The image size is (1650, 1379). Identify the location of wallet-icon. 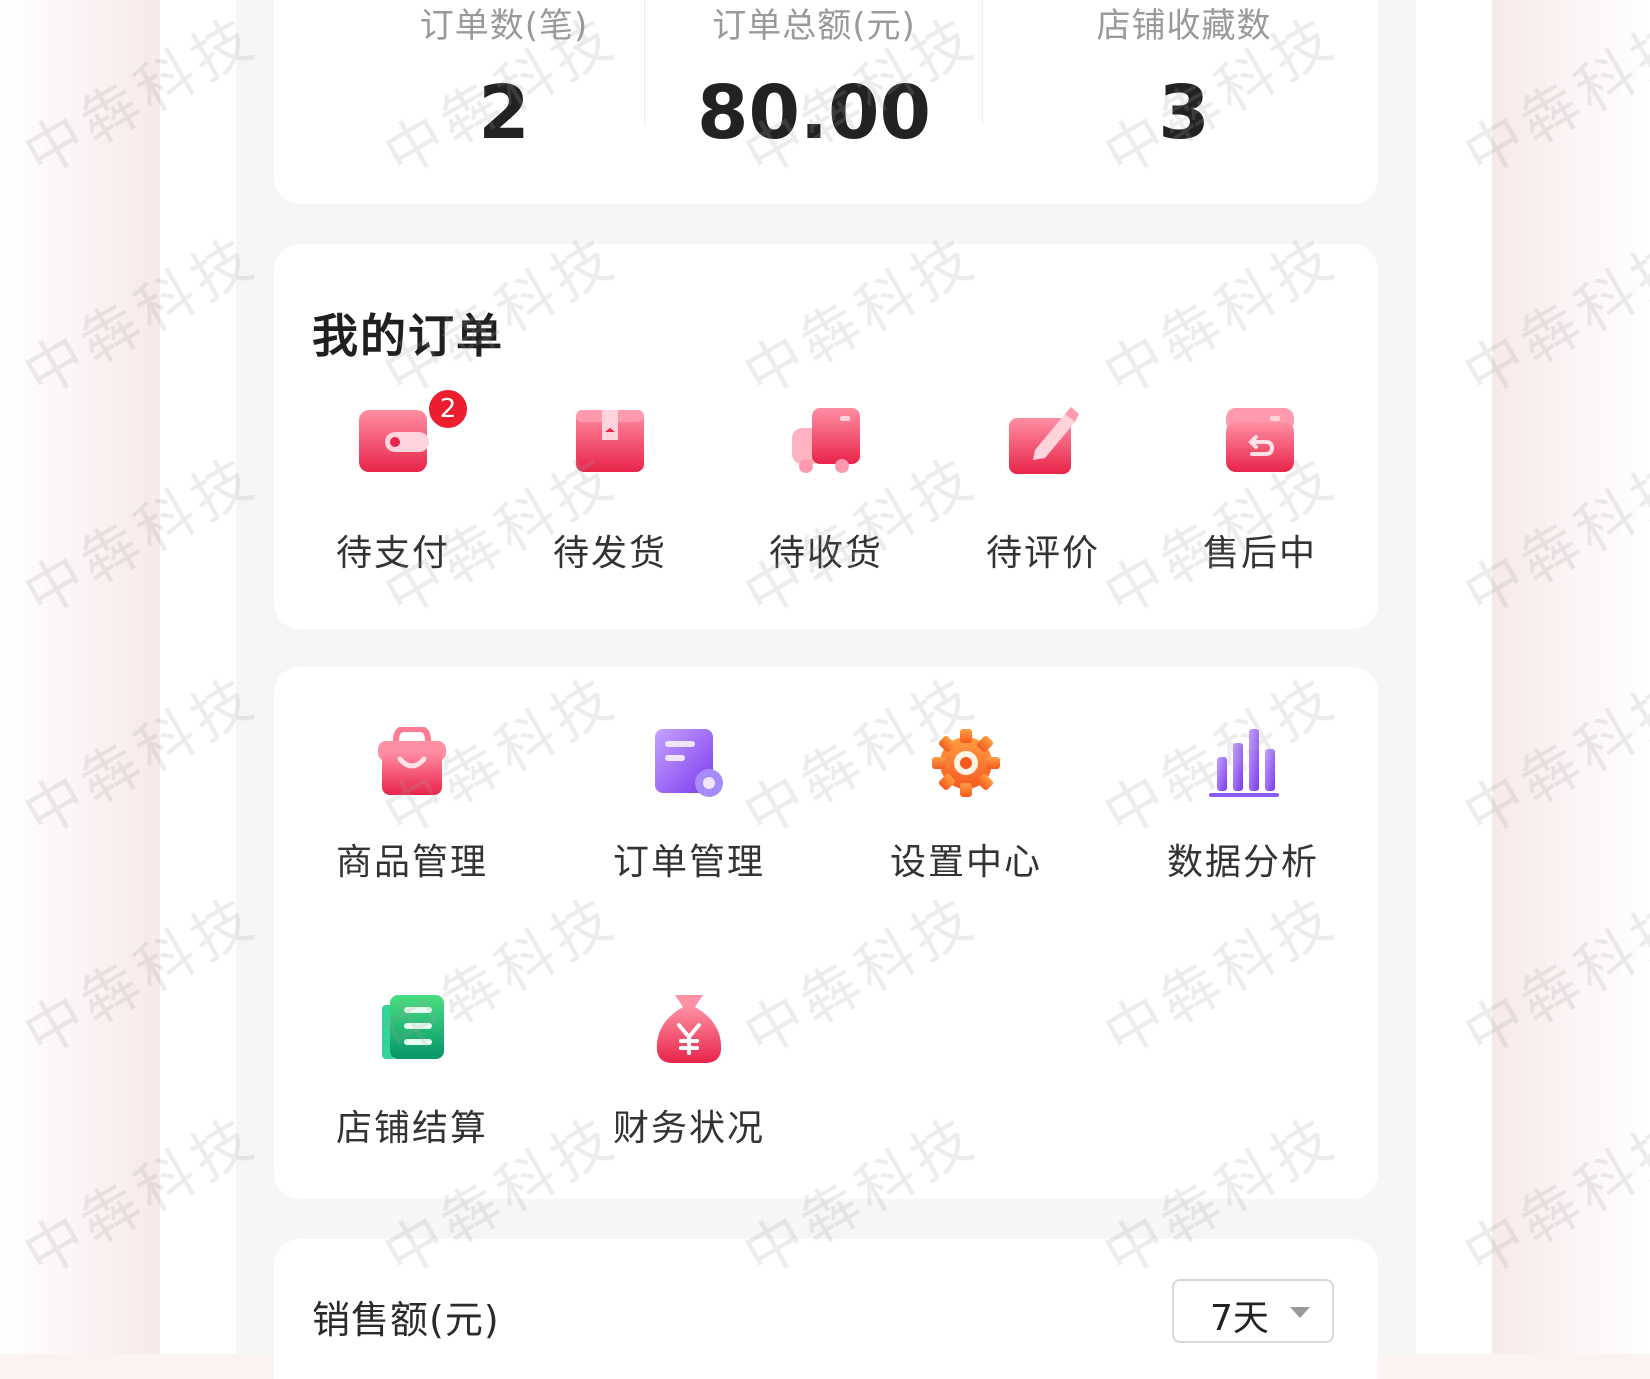
(394, 441).